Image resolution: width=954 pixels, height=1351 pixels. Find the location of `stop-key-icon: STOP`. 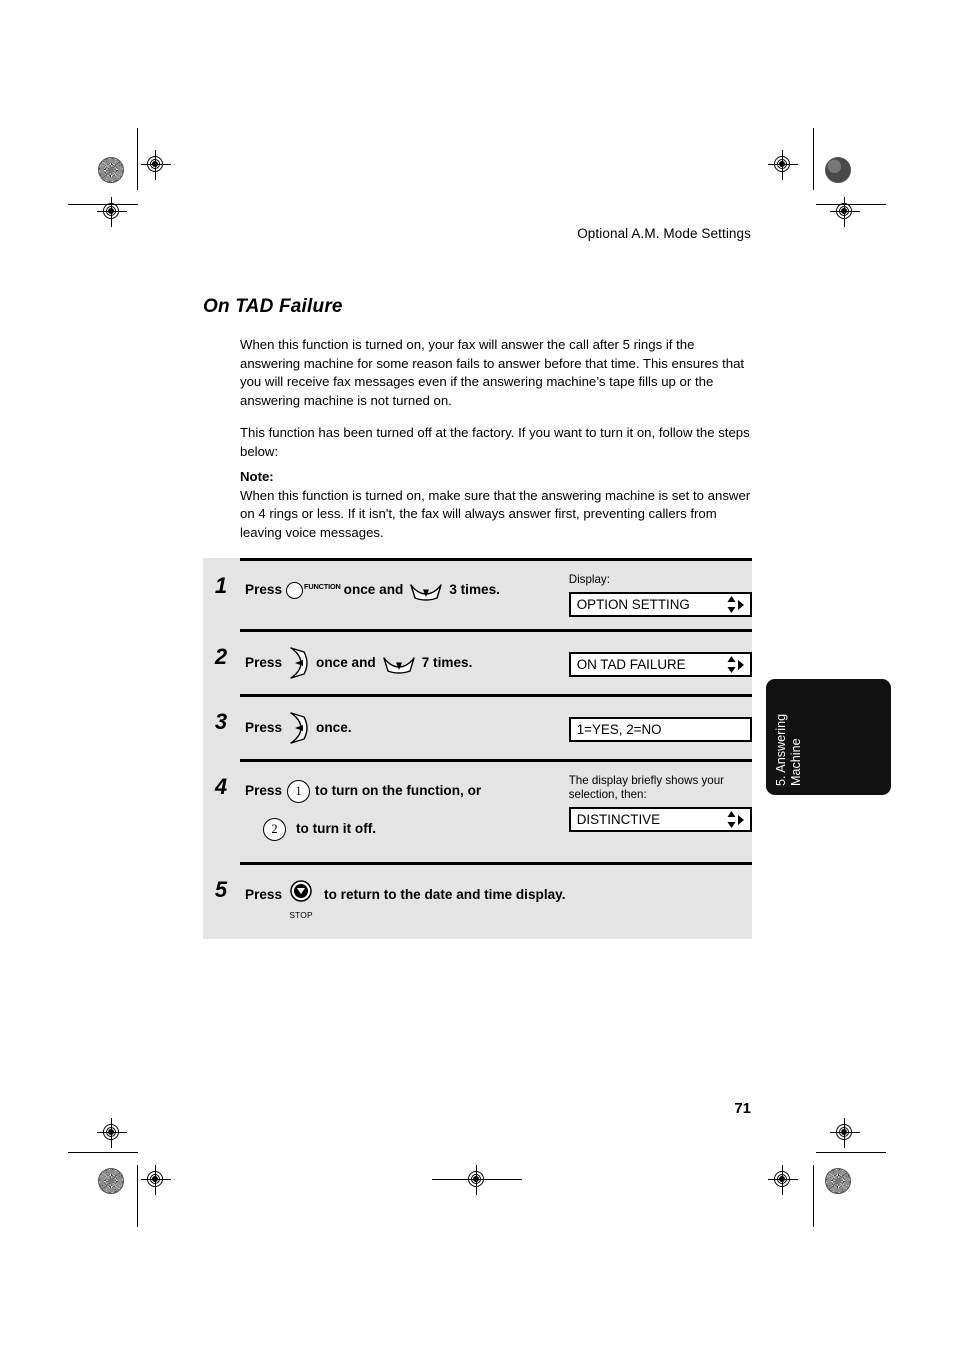

stop-key-icon: STOP is located at coordinates (301, 899).